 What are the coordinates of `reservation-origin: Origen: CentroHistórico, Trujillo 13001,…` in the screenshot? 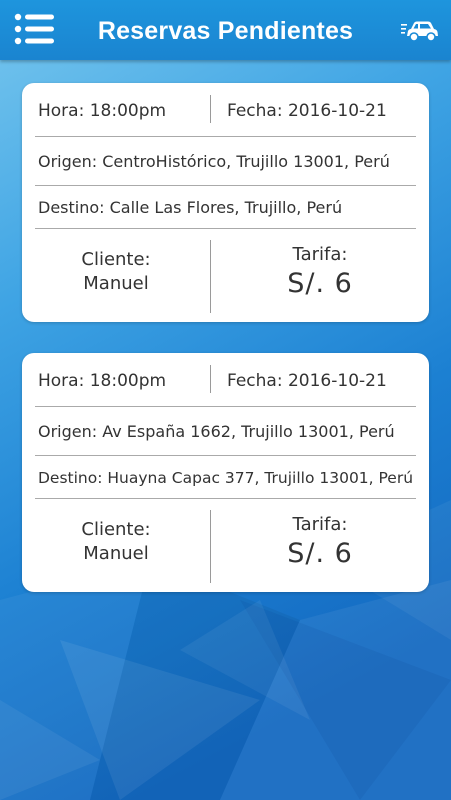 It's located at (214, 161).